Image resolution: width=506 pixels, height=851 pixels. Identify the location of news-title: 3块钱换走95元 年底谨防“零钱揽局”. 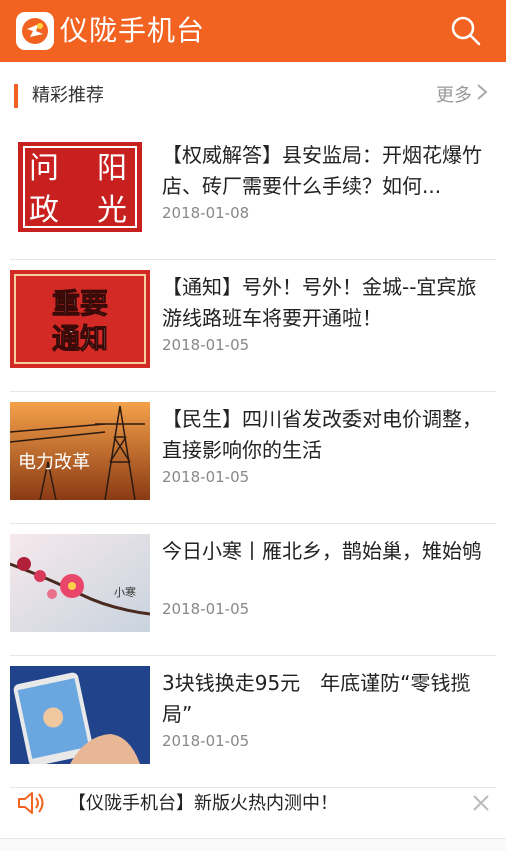
(324, 699).